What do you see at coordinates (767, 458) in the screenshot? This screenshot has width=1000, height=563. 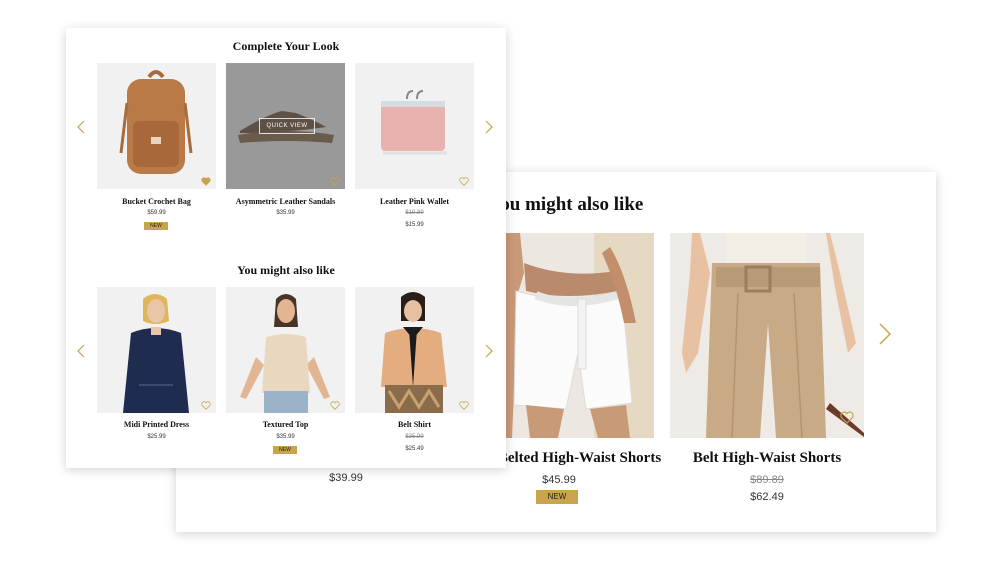 I see `product-name: Belt High-Waist Shorts` at bounding box center [767, 458].